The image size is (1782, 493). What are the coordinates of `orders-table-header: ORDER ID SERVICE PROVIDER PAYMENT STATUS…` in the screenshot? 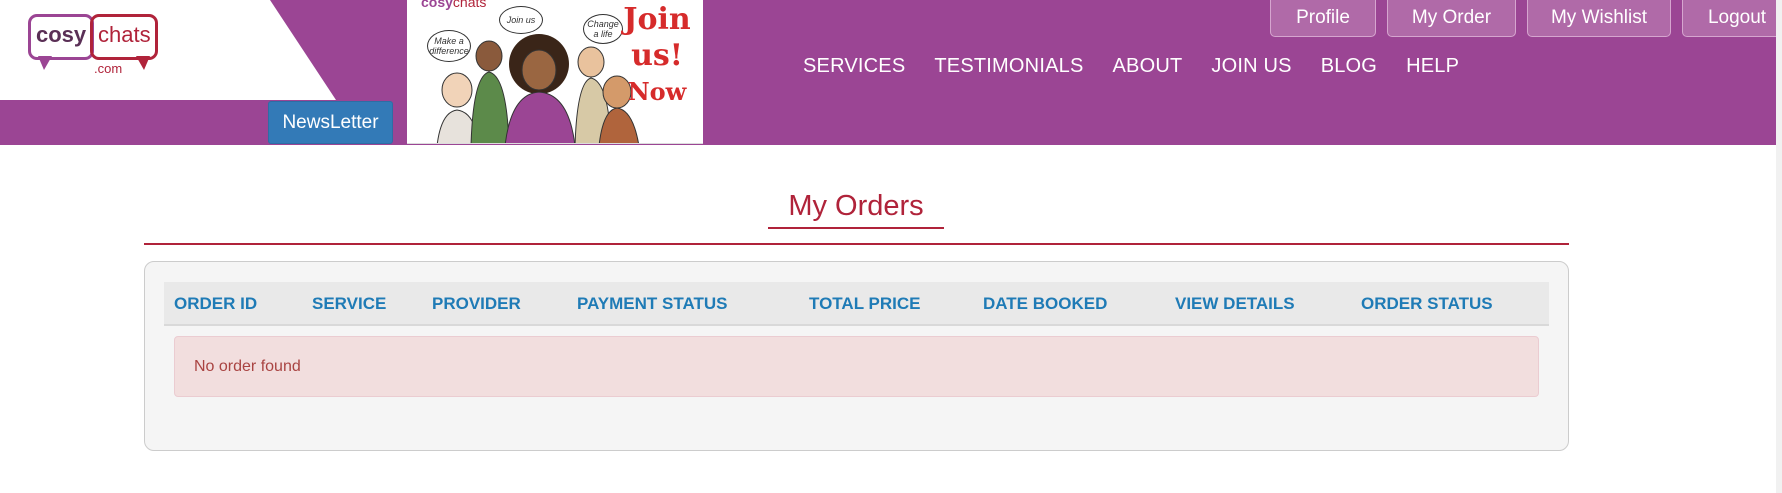 It's located at (856, 304).